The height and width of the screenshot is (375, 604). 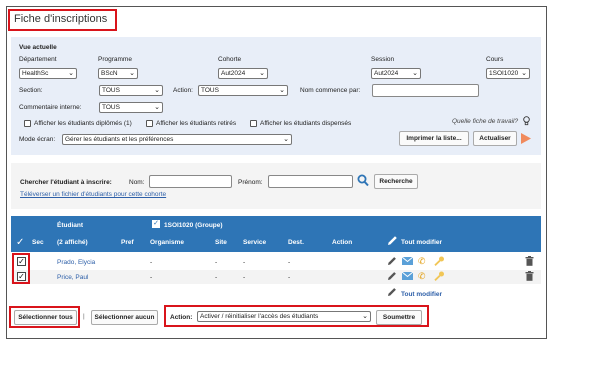 What do you see at coordinates (62, 20) in the screenshot?
I see `highlight-title` at bounding box center [62, 20].